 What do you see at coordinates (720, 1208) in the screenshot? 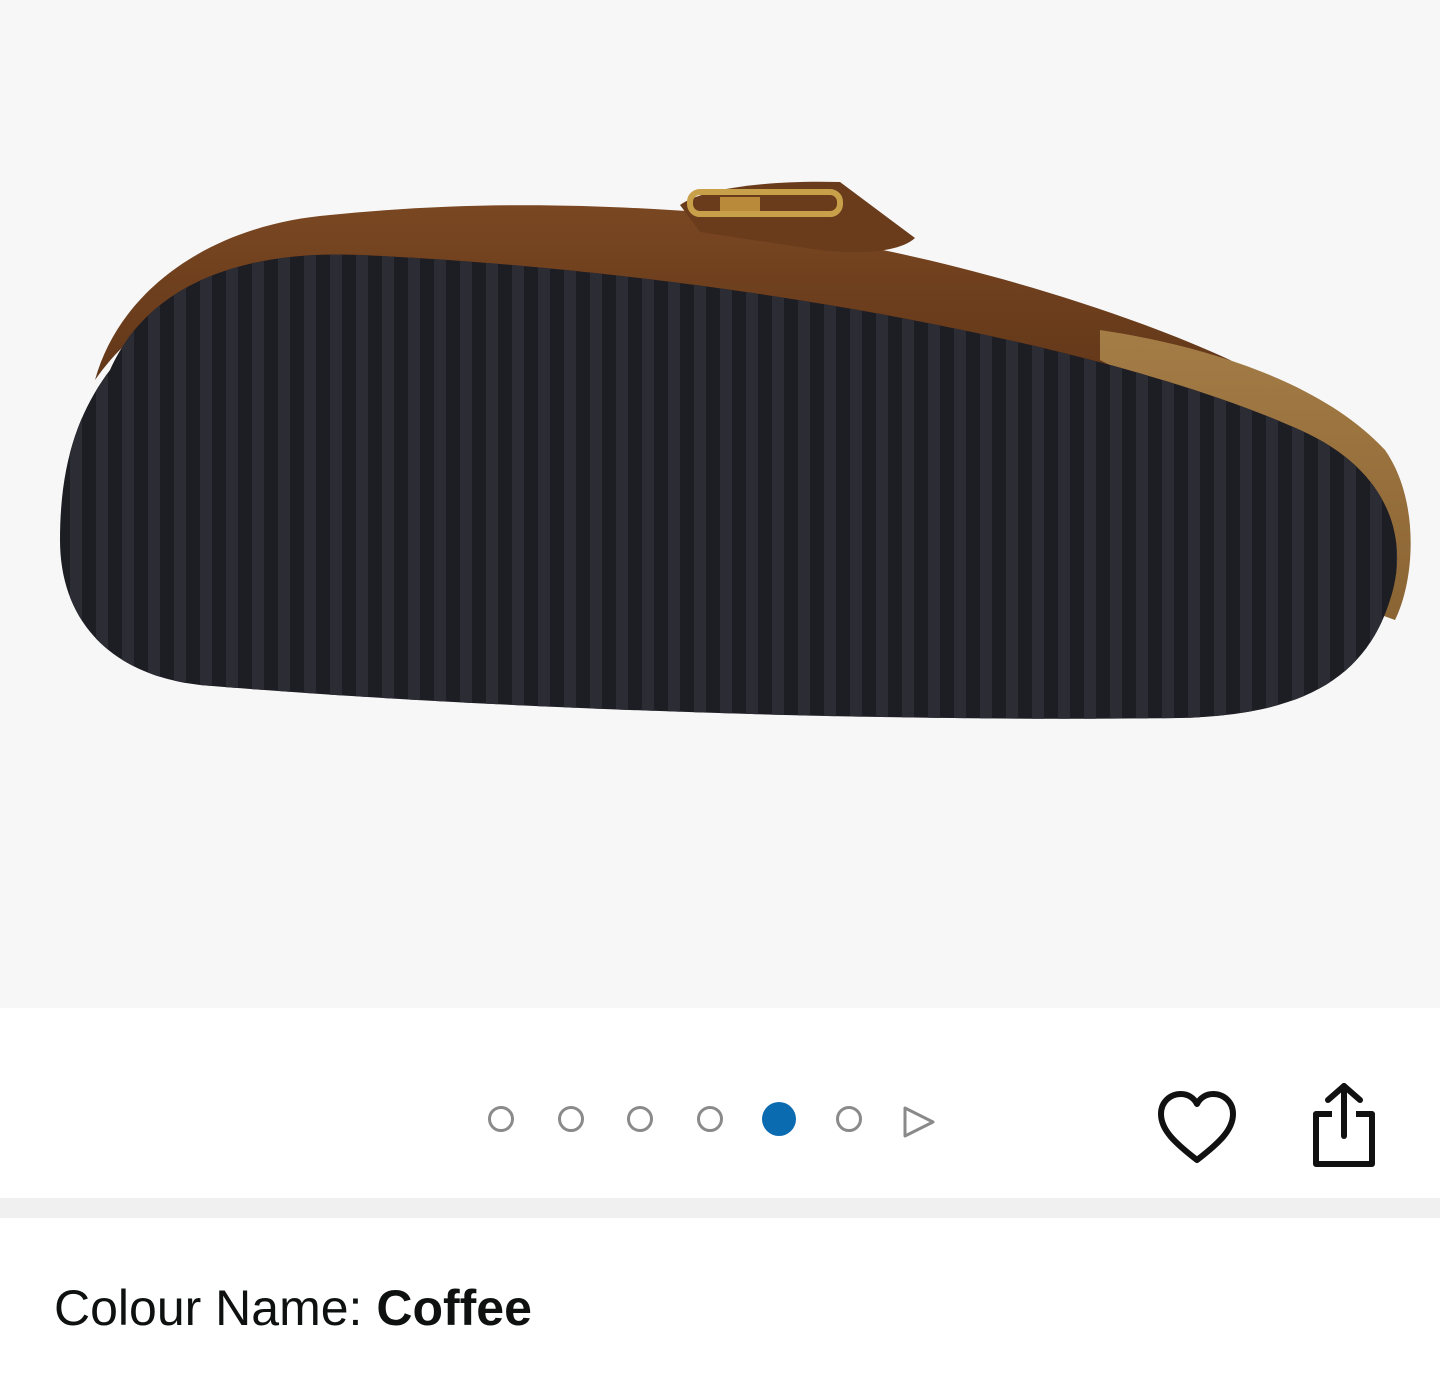
I see `section-divider` at bounding box center [720, 1208].